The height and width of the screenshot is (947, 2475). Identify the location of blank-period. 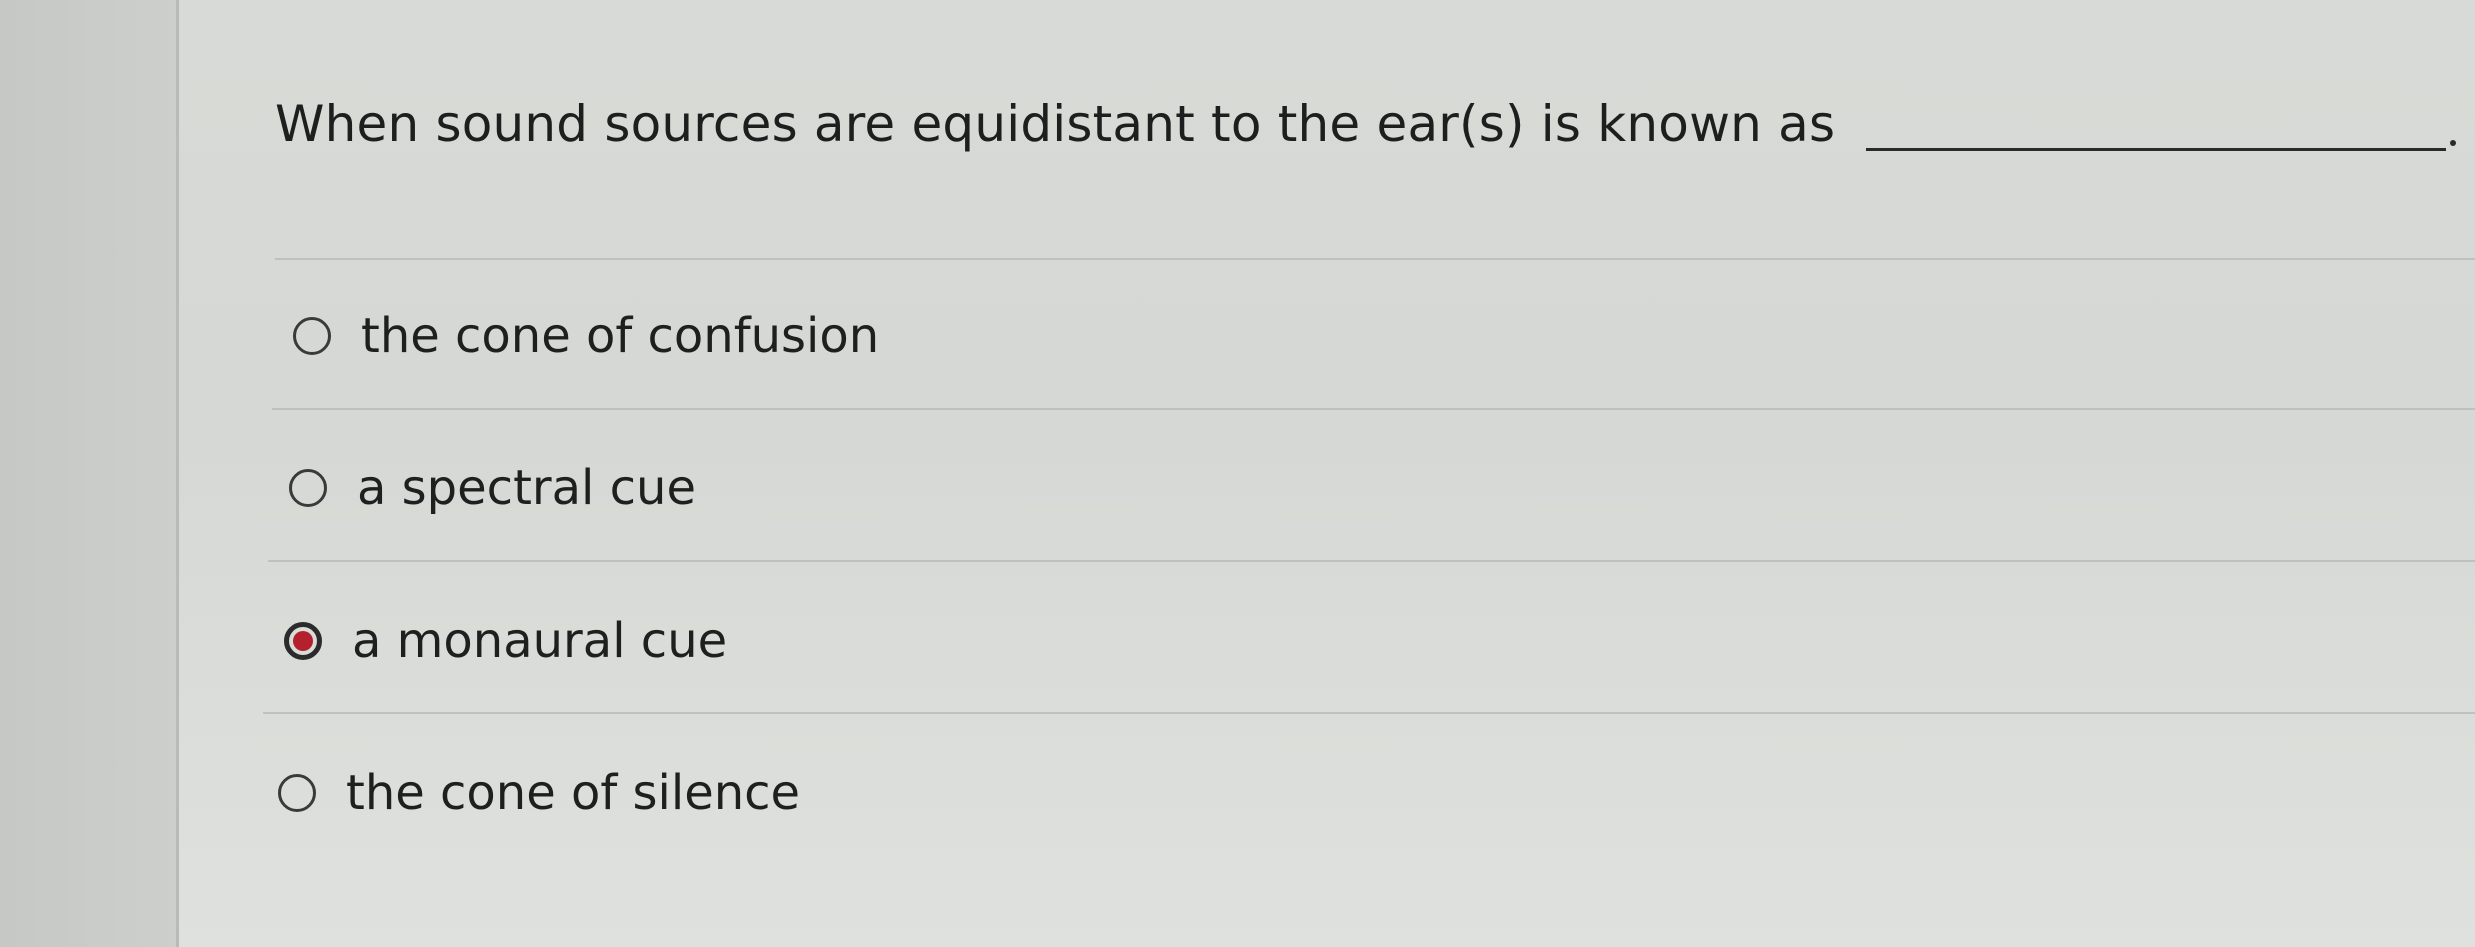
(2453, 143).